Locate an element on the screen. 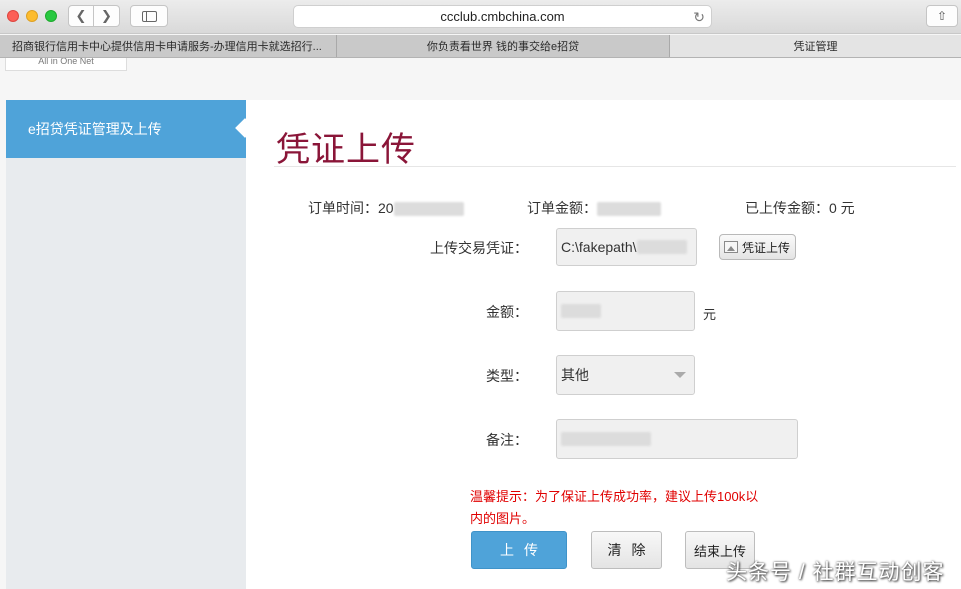 The height and width of the screenshot is (589, 961). order-time-value: 20 is located at coordinates (386, 208).